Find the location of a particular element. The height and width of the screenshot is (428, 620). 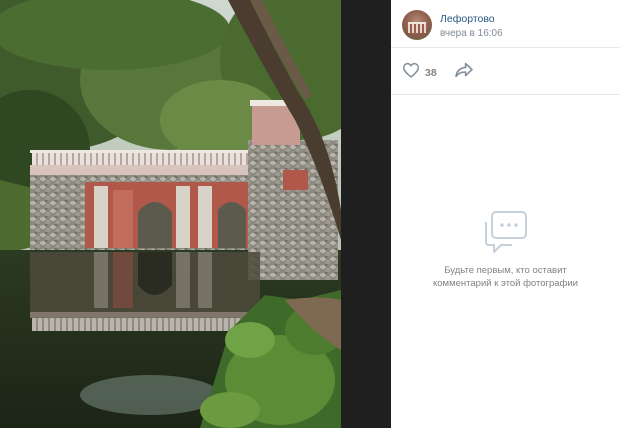

post-actions: 38 is located at coordinates (505, 71).